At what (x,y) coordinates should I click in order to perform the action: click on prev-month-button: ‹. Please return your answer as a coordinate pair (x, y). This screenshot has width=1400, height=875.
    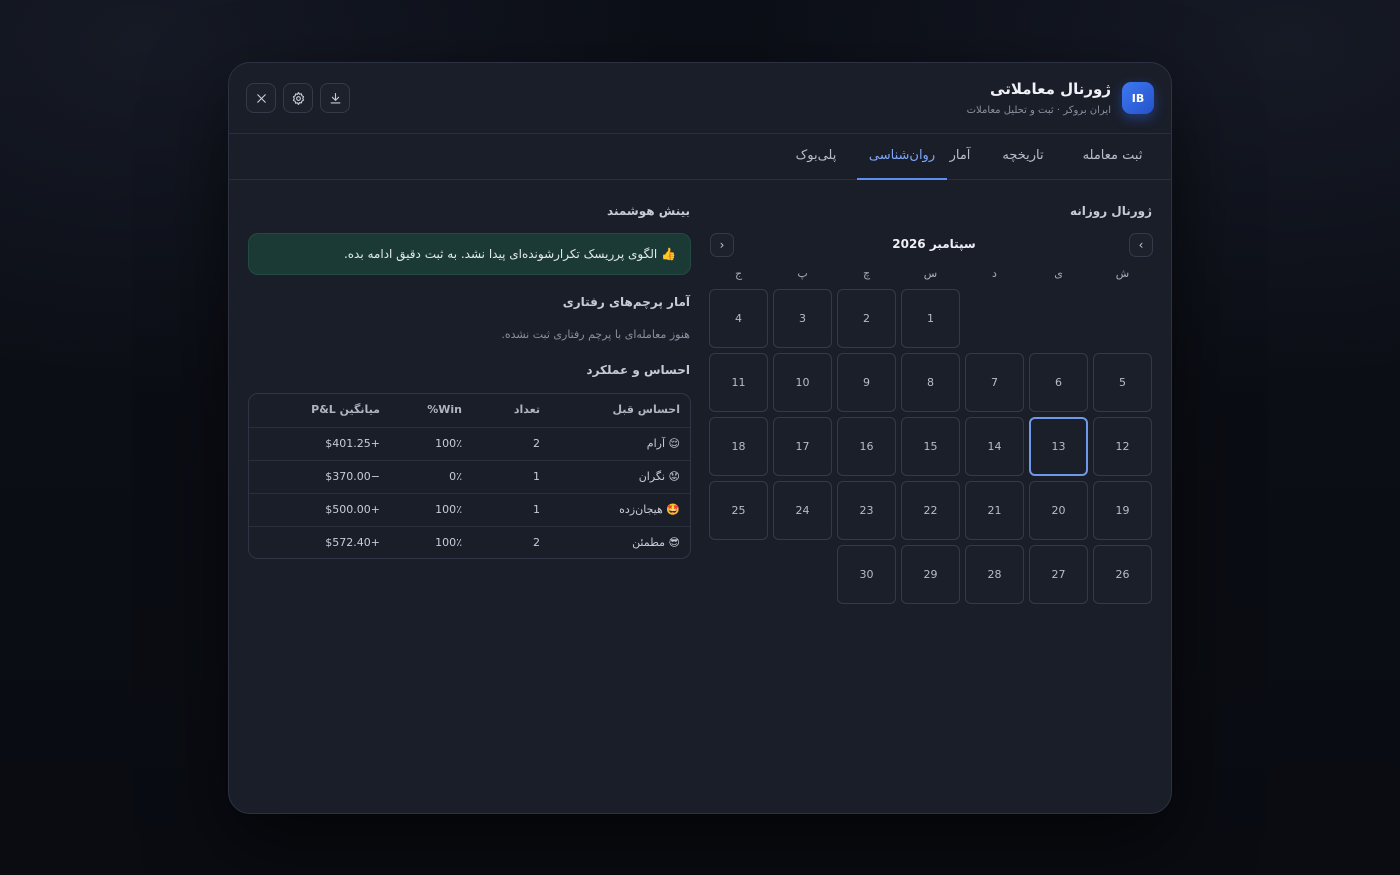
    Looking at the image, I should click on (1141, 245).